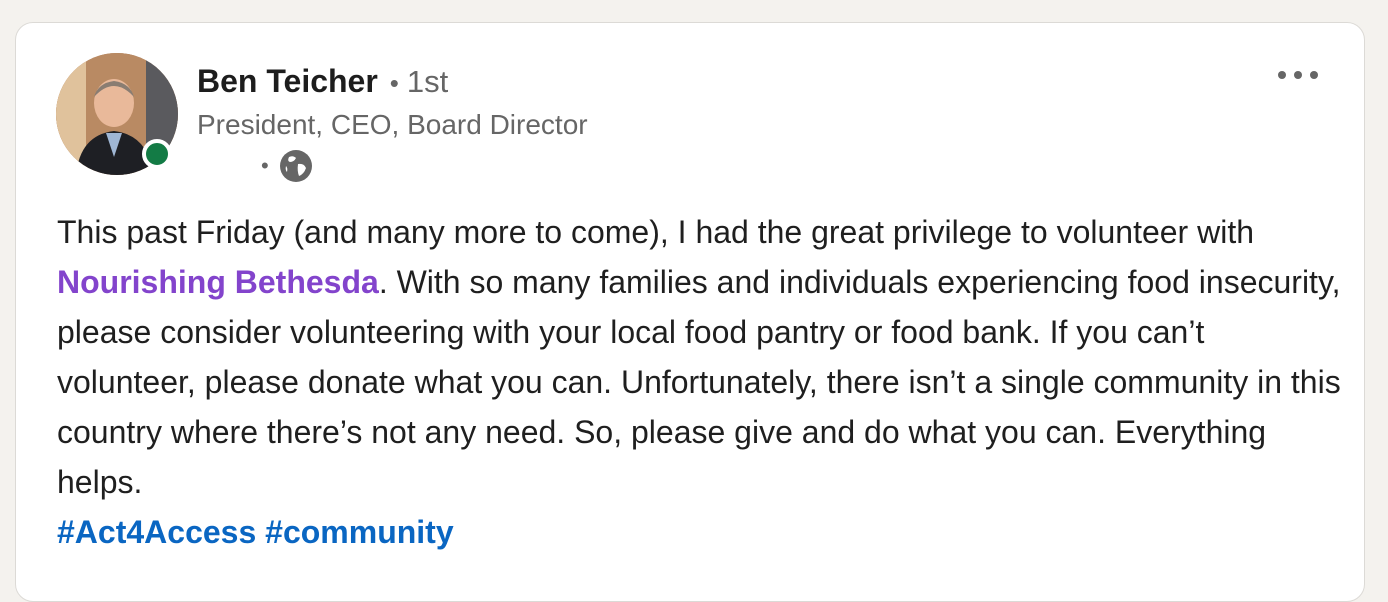 This screenshot has height=602, width=1388. Describe the element at coordinates (156, 532) in the screenshot. I see `hashtag-link: #Act4Access` at that location.